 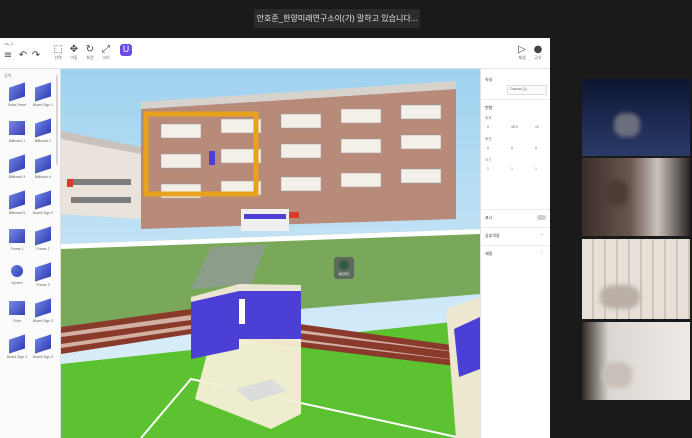 I want to click on scale-z: 1, so click(x=536, y=169).